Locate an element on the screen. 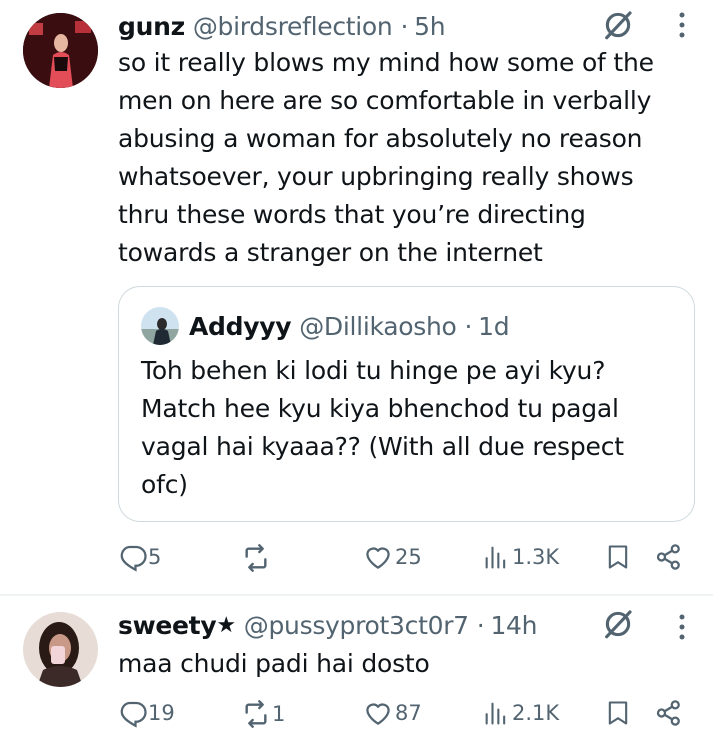 Image resolution: width=713 pixels, height=743 pixels. quote-timestamp: 1d is located at coordinates (493, 326).